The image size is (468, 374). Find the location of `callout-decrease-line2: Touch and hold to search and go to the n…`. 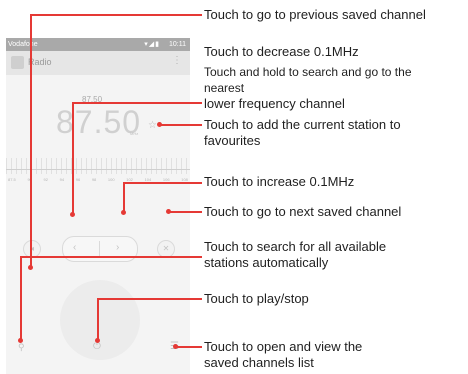

callout-decrease-line2: Touch and hold to search and go to the n… is located at coordinates (308, 80).